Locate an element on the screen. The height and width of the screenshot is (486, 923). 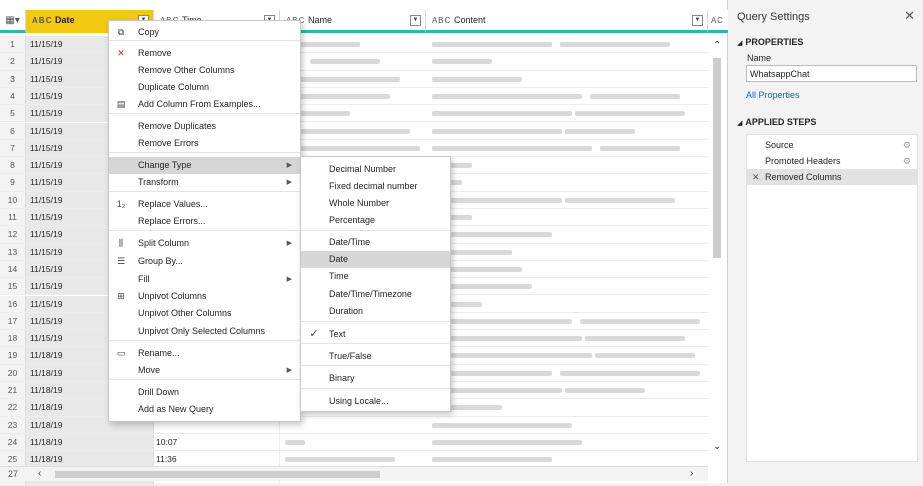
close-icon: ✕ is located at coordinates (909, 16).